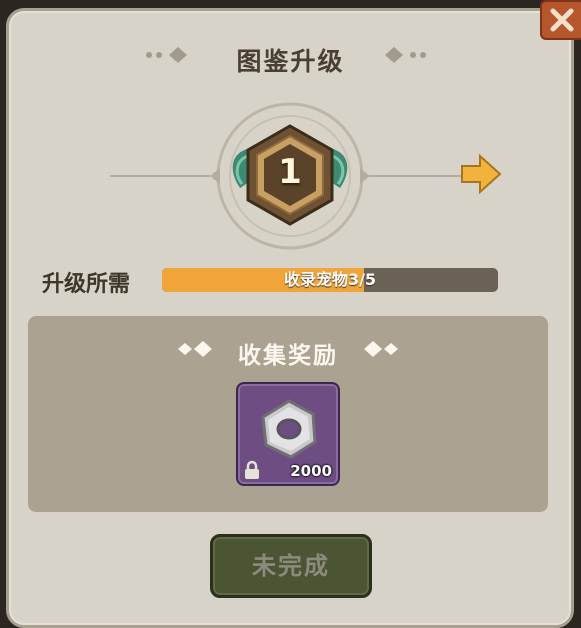 The height and width of the screenshot is (628, 581). Describe the element at coordinates (405, 55) in the screenshot. I see `title-right-ornament-icon` at that location.